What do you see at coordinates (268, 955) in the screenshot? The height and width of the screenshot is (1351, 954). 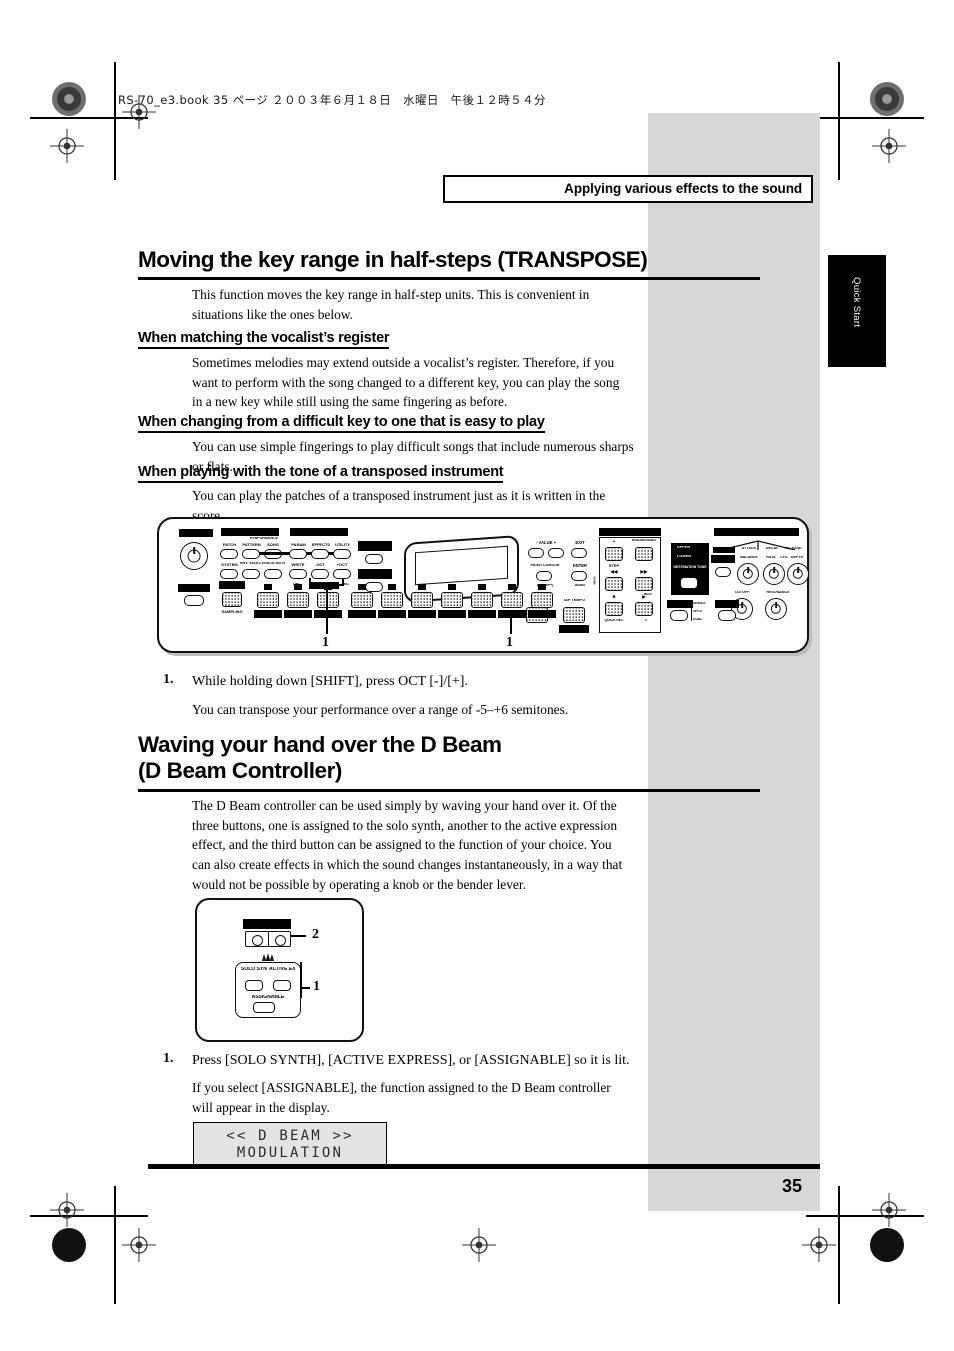 I see `d-beam-hand-icon` at bounding box center [268, 955].